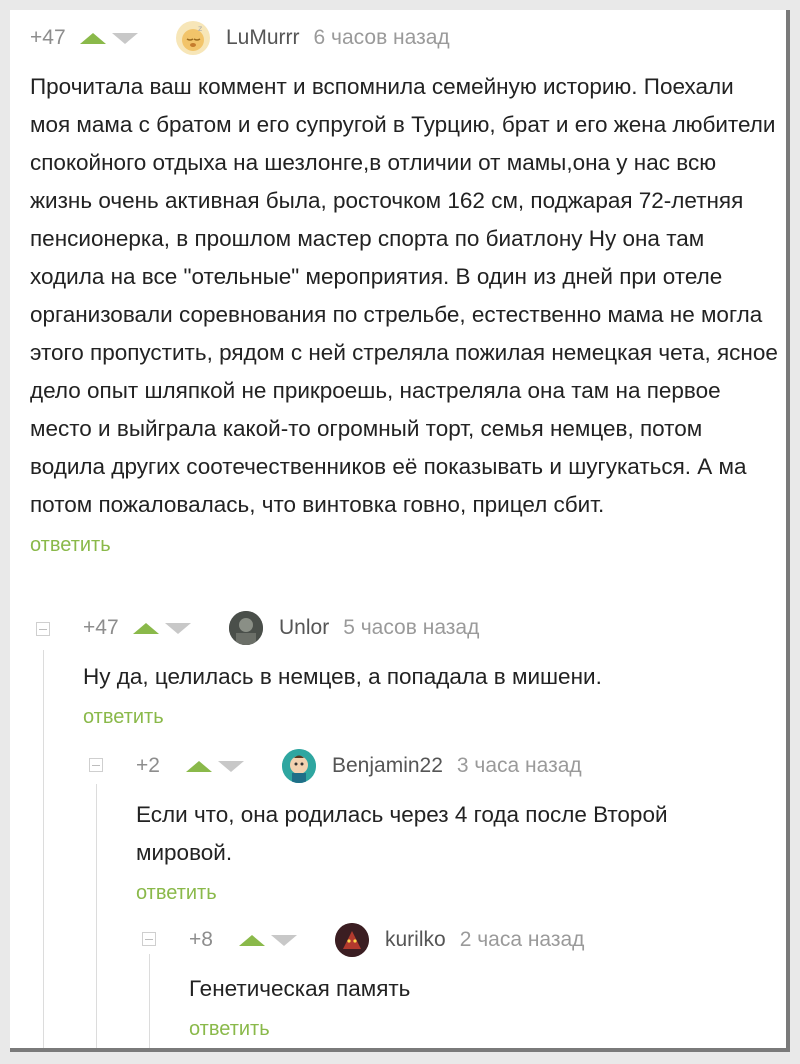  What do you see at coordinates (200, 28) in the screenshot?
I see `svg-text: z` at bounding box center [200, 28].